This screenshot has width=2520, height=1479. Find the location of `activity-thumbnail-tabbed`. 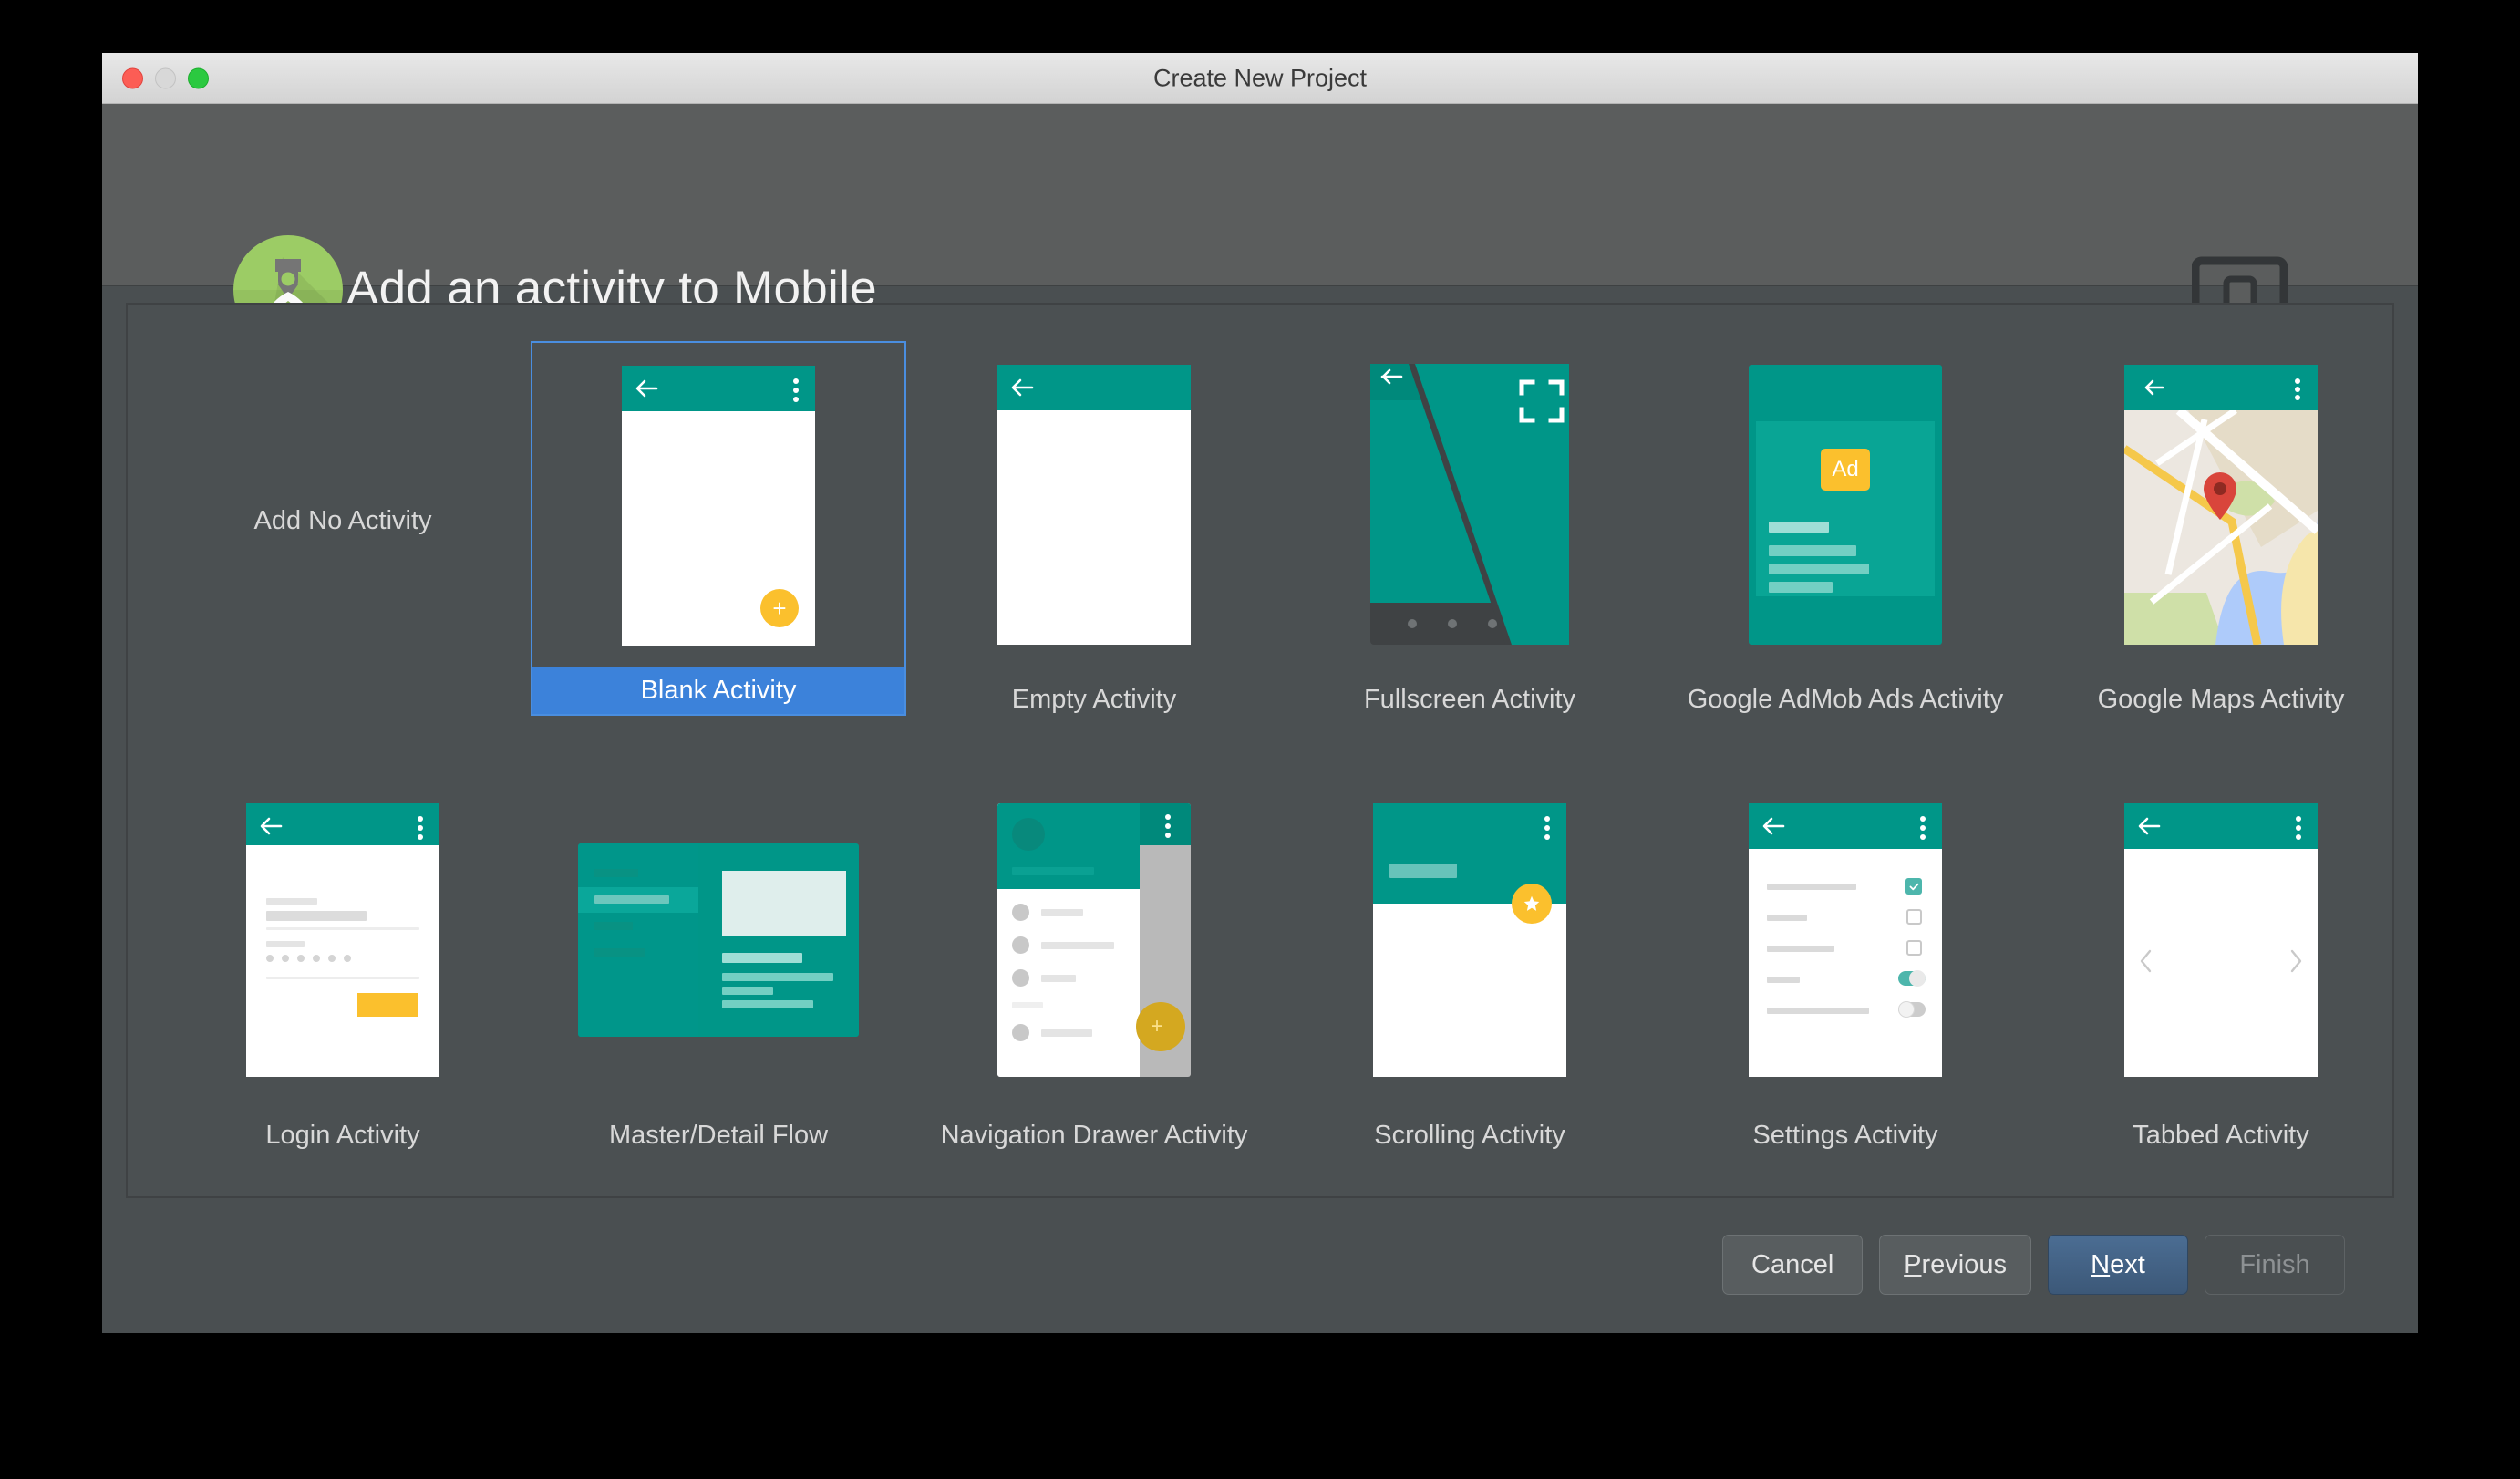

activity-thumbnail-tabbed is located at coordinates (2221, 940).